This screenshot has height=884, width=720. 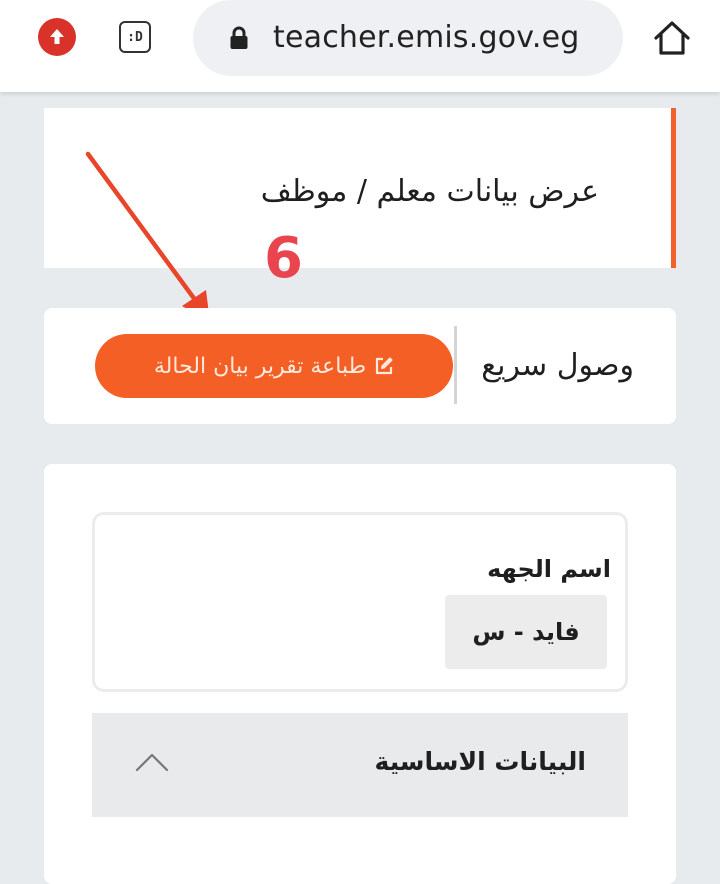 What do you see at coordinates (526, 632) in the screenshot?
I see `entity-value: فايد - س` at bounding box center [526, 632].